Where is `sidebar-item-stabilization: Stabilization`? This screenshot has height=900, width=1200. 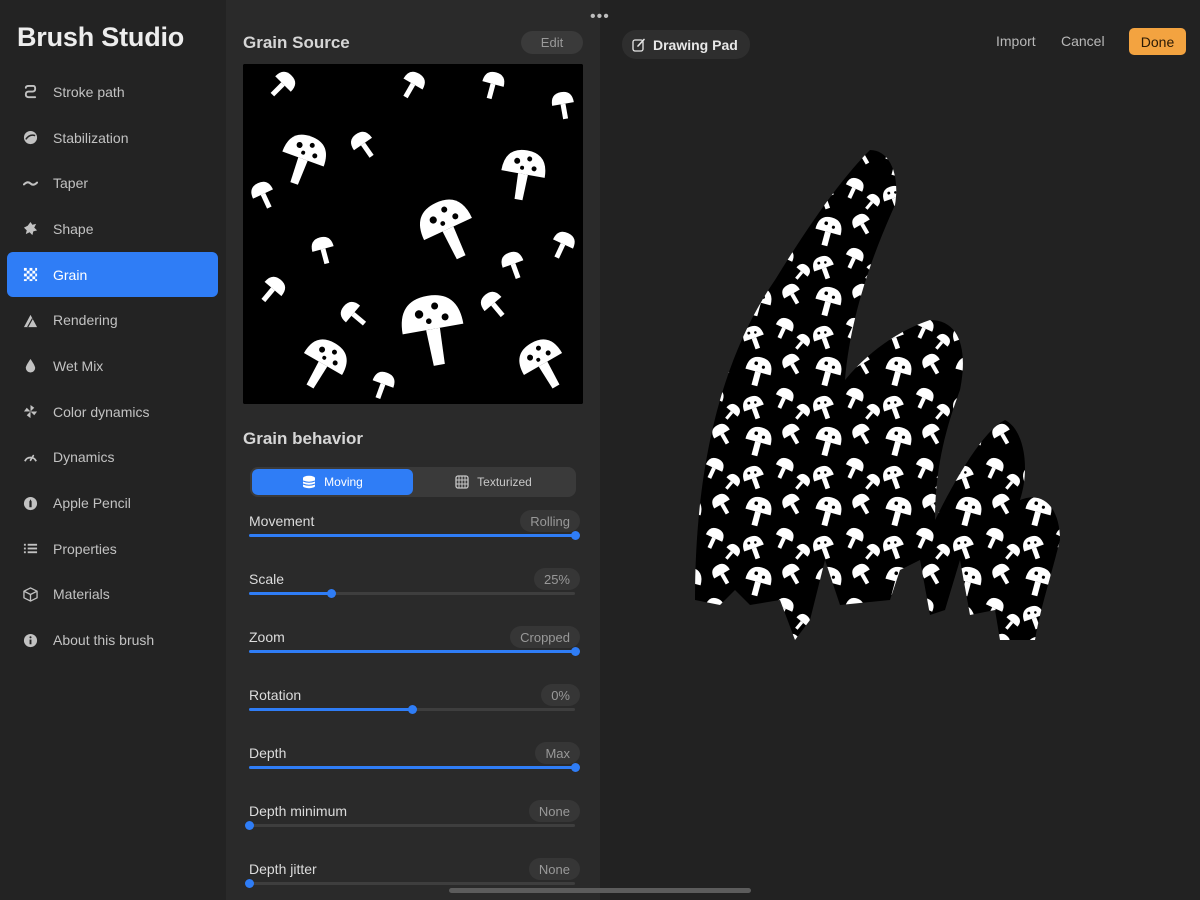
sidebar-item-stabilization: Stabilization is located at coordinates (112, 138).